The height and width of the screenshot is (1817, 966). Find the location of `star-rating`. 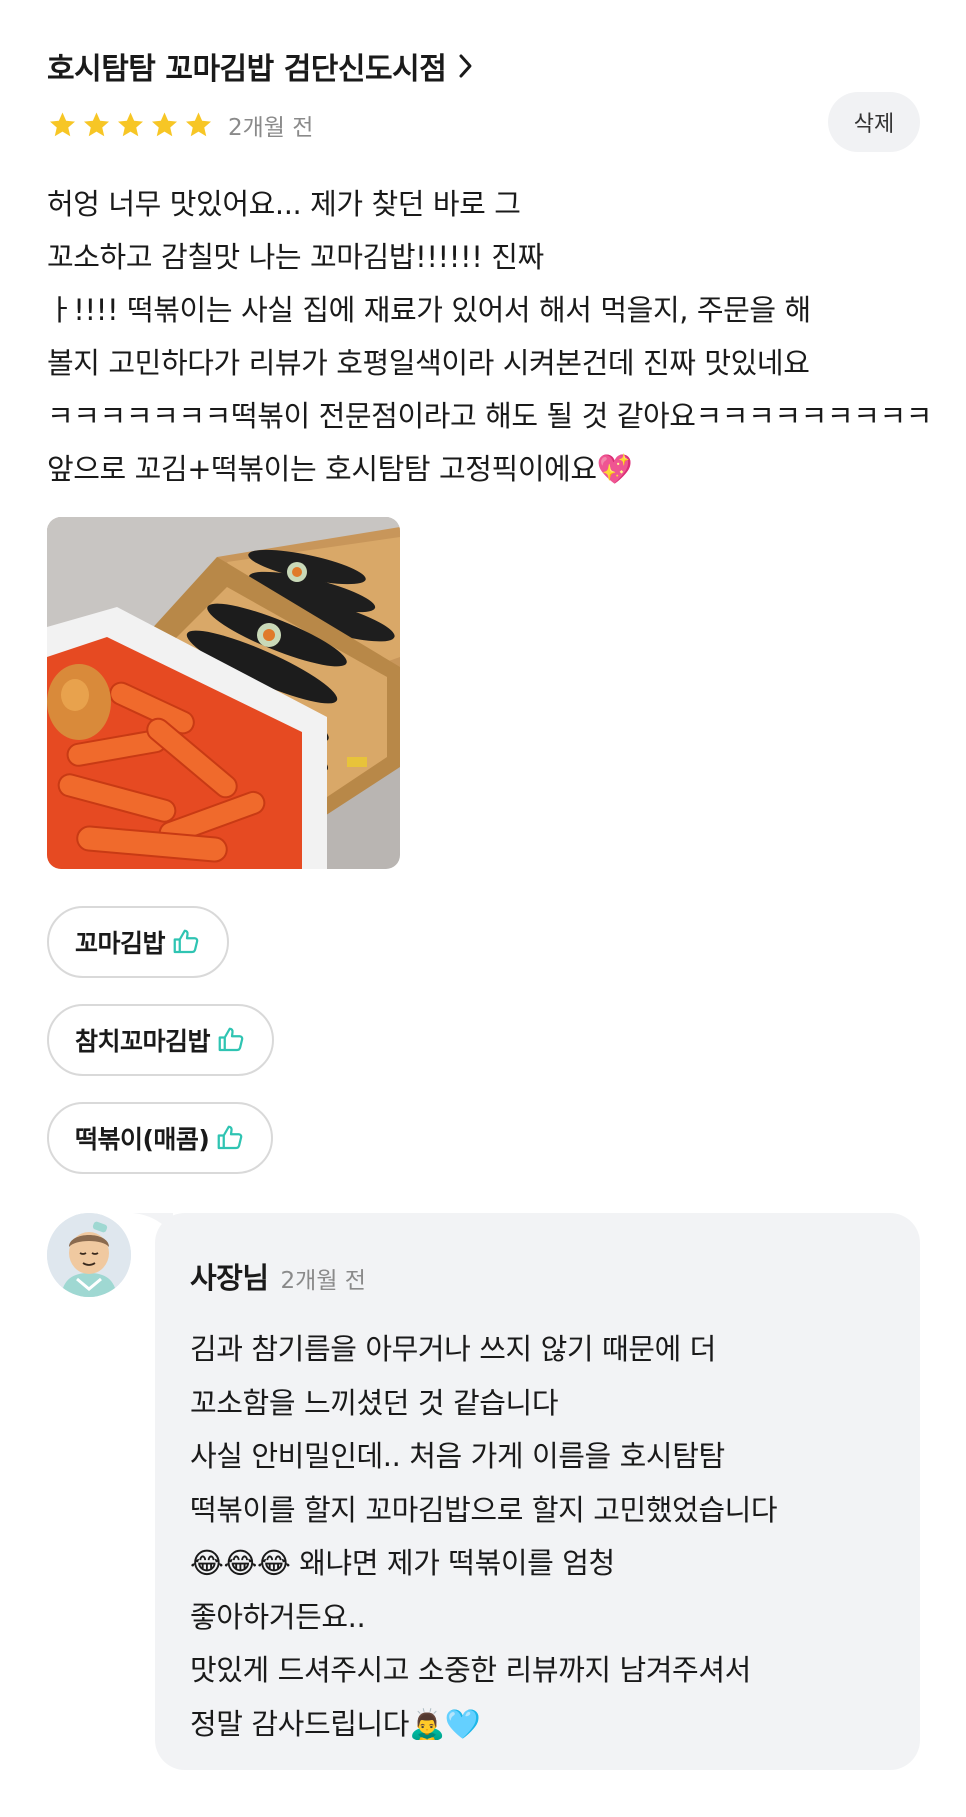

star-rating is located at coordinates (130, 125).